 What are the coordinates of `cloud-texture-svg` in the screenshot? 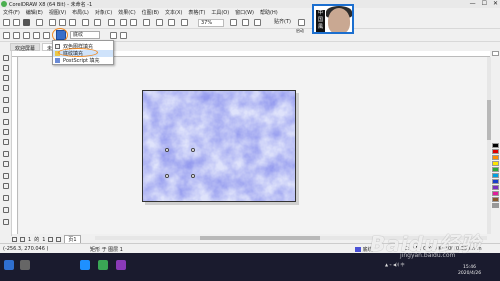 It's located at (219, 146).